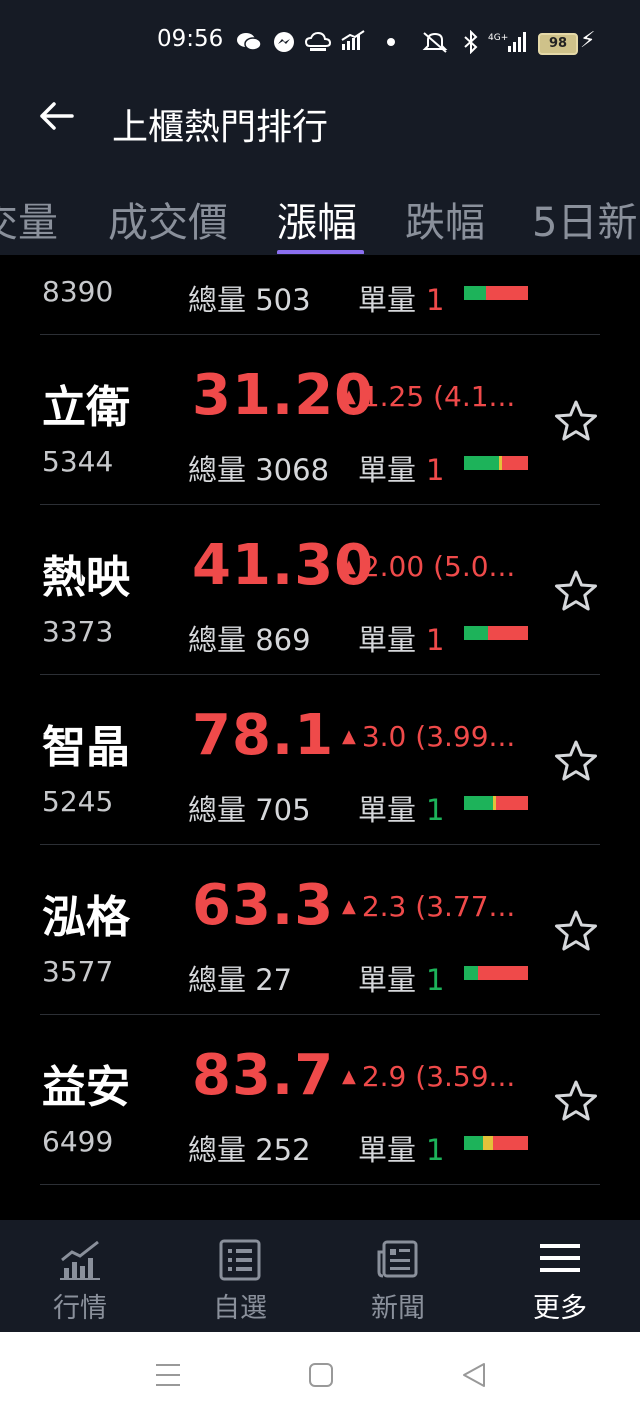 This screenshot has height=1422, width=640. What do you see at coordinates (391, 44) in the screenshot?
I see `dot-icon` at bounding box center [391, 44].